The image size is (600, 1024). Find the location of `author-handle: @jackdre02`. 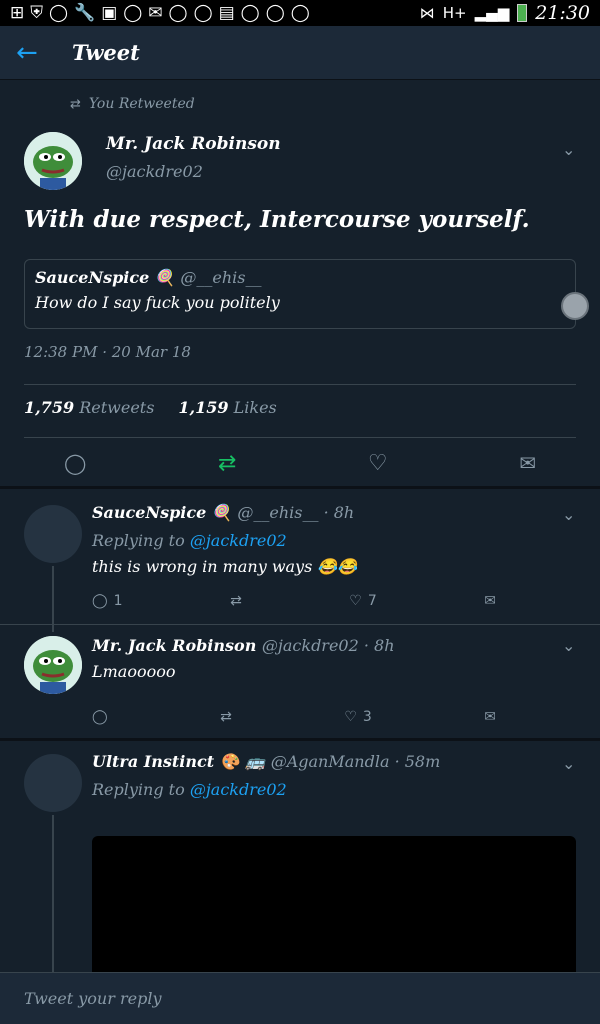

author-handle: @jackdre02 is located at coordinates (154, 171).